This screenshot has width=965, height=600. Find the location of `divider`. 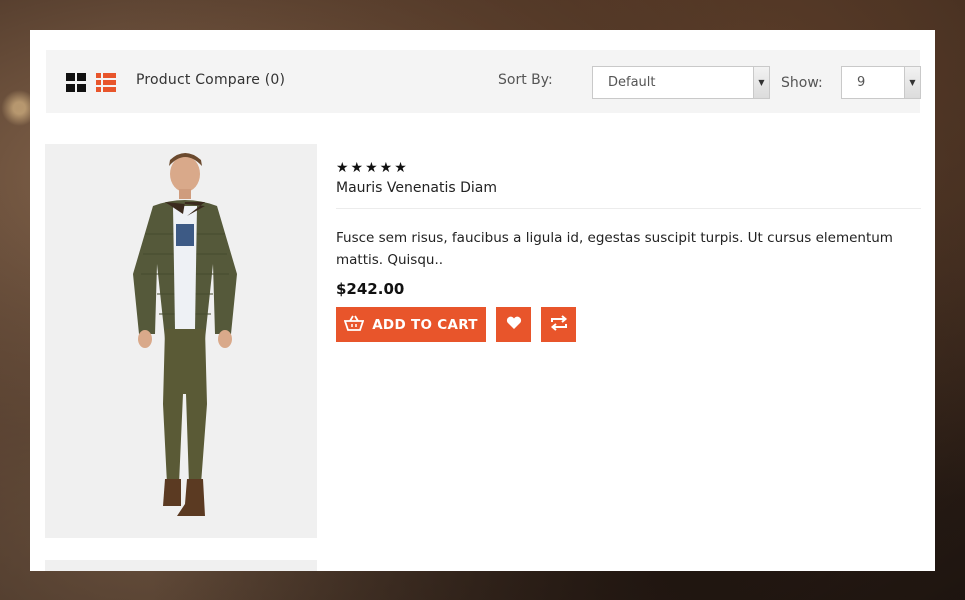

divider is located at coordinates (628, 208).